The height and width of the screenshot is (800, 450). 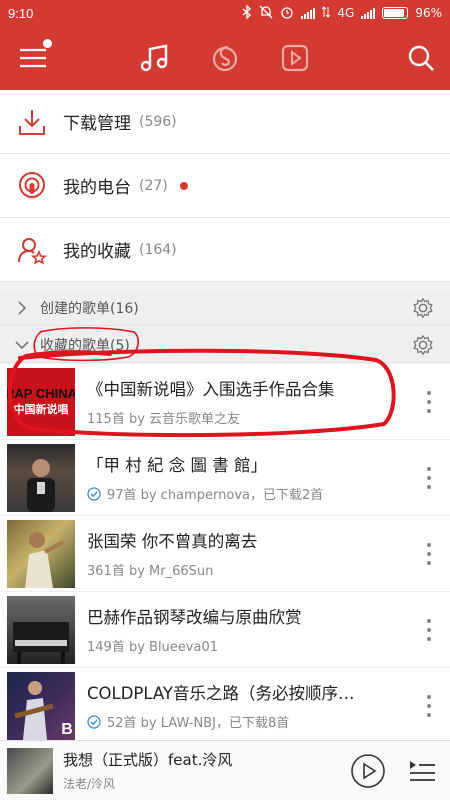 I want to click on cover-text-top: RAP CHINA, so click(x=41, y=393).